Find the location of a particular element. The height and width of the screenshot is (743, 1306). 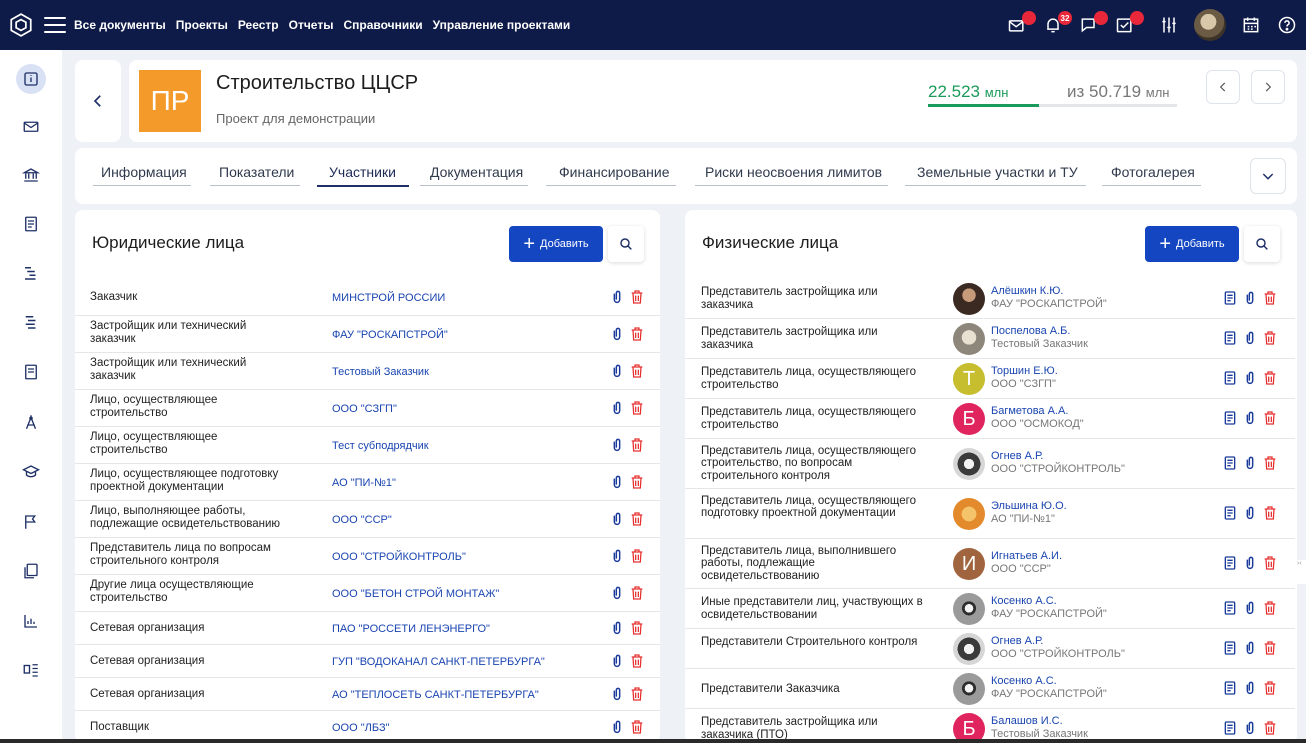

person-name-link: Игнатьев А.И. is located at coordinates (1026, 556).